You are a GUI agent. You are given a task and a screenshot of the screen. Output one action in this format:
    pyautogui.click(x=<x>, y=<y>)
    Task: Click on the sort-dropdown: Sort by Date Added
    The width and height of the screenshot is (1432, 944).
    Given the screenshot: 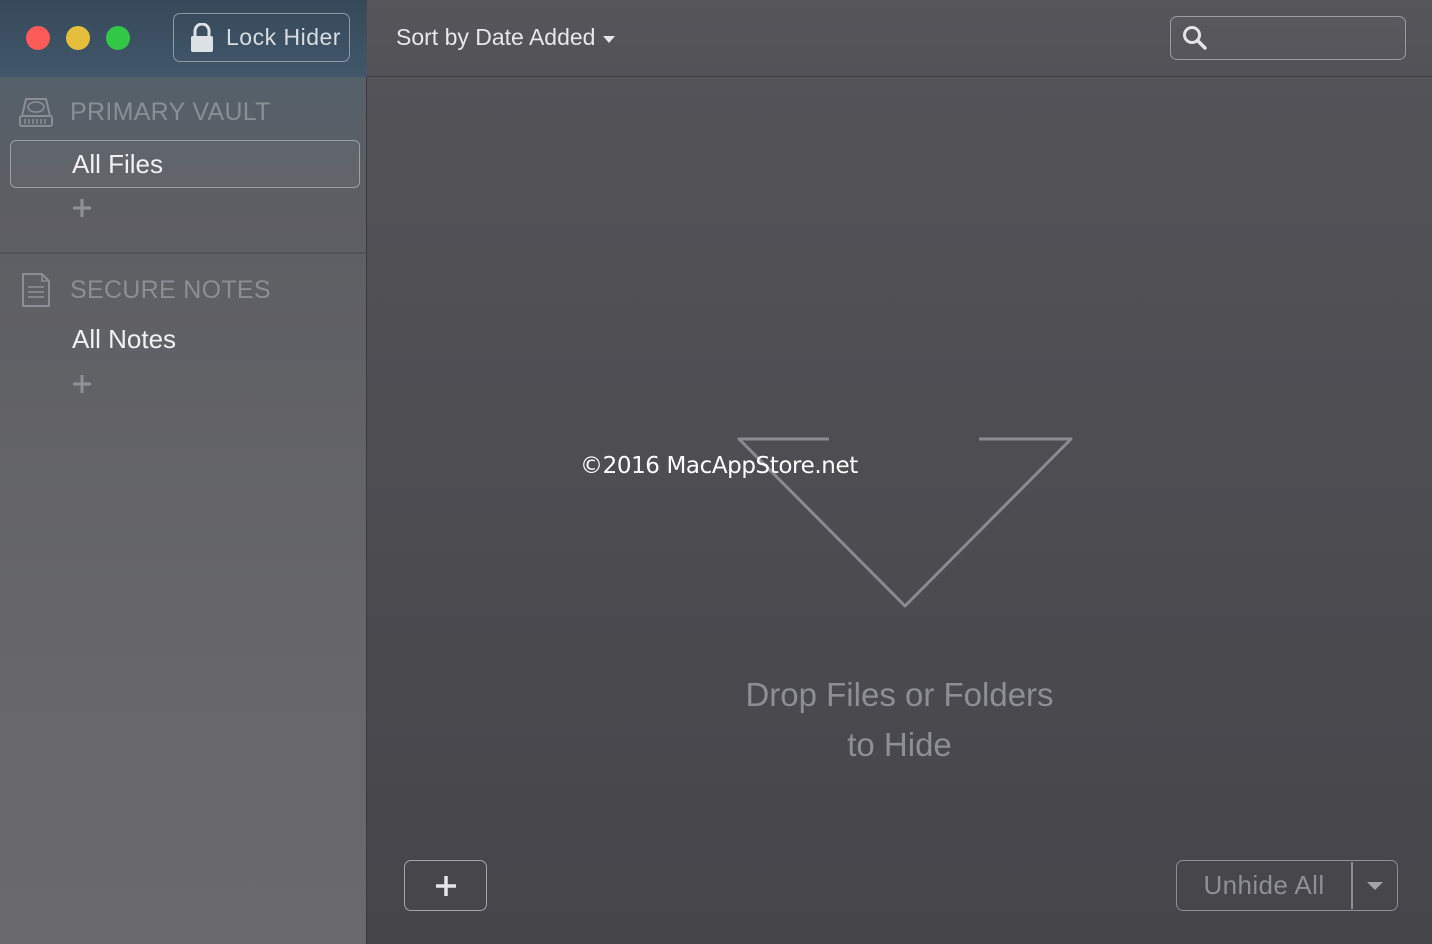 What is the action you would take?
    pyautogui.click(x=506, y=37)
    